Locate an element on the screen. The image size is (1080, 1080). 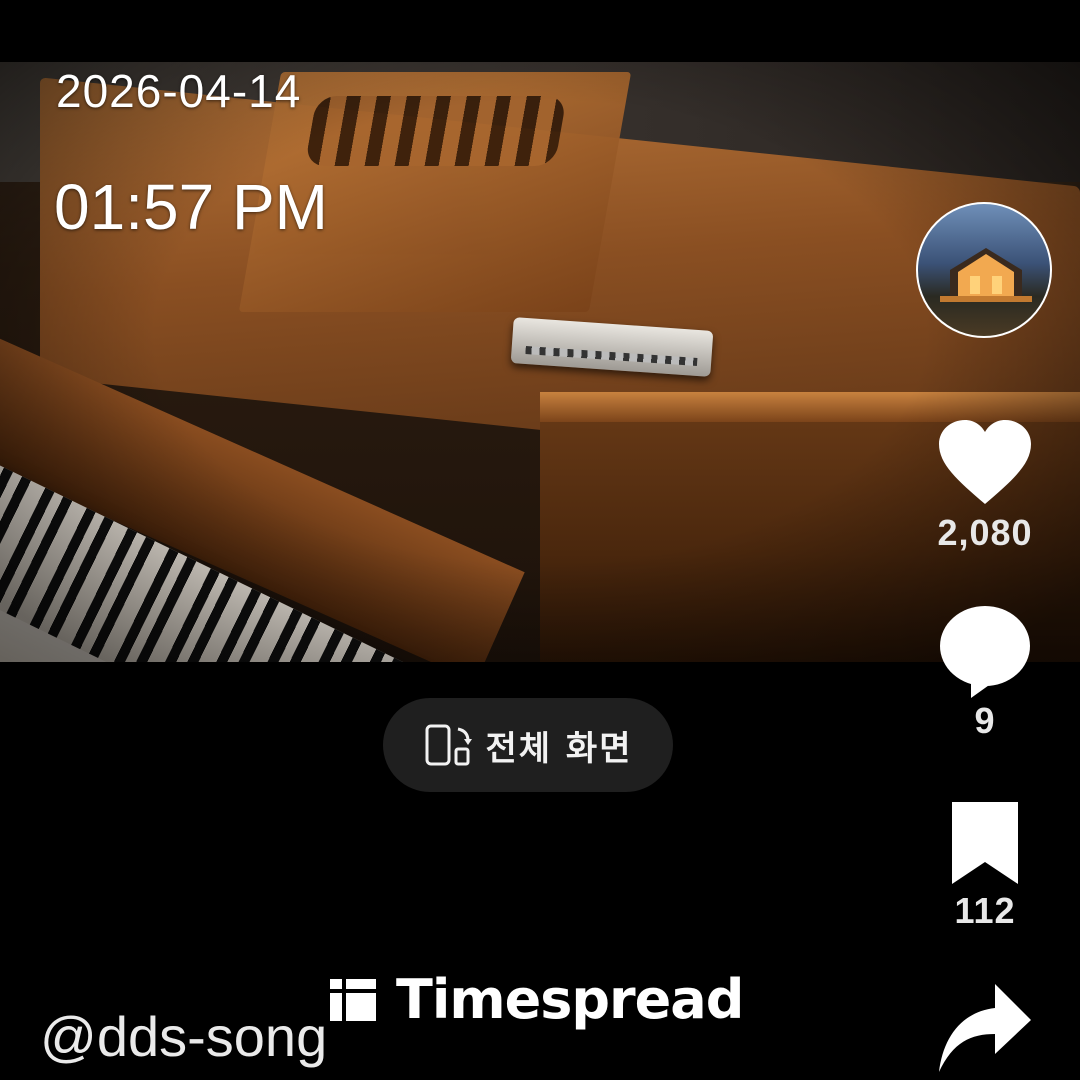
bookmark-button: 112 is located at coordinates (985, 866).